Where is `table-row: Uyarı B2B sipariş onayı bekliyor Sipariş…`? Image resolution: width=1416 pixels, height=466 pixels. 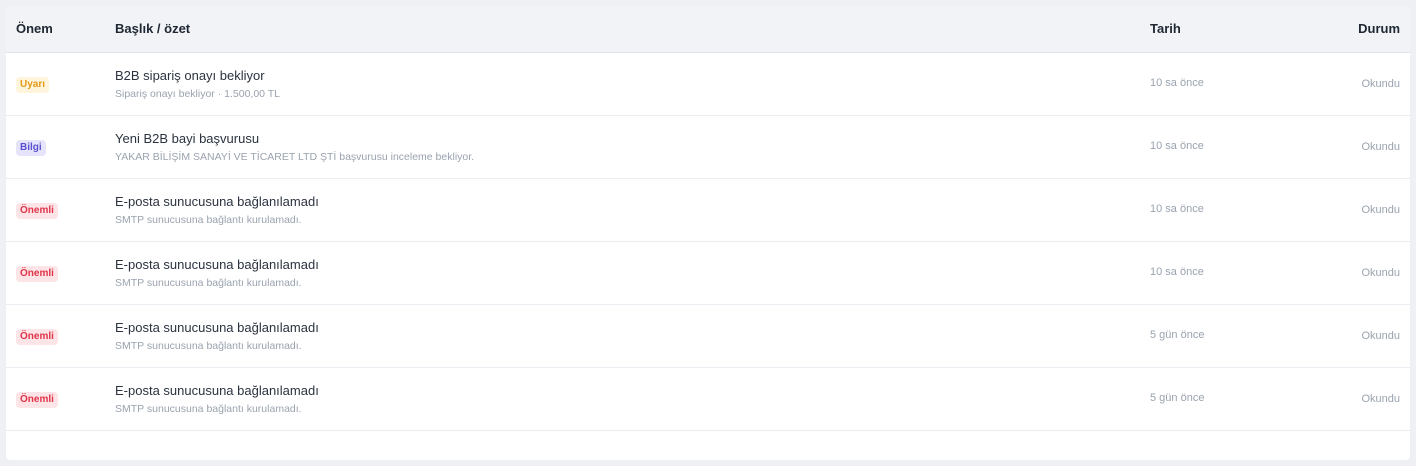
table-row: Uyarı B2B sipariş onayı bekliyor Sipariş… is located at coordinates (708, 83).